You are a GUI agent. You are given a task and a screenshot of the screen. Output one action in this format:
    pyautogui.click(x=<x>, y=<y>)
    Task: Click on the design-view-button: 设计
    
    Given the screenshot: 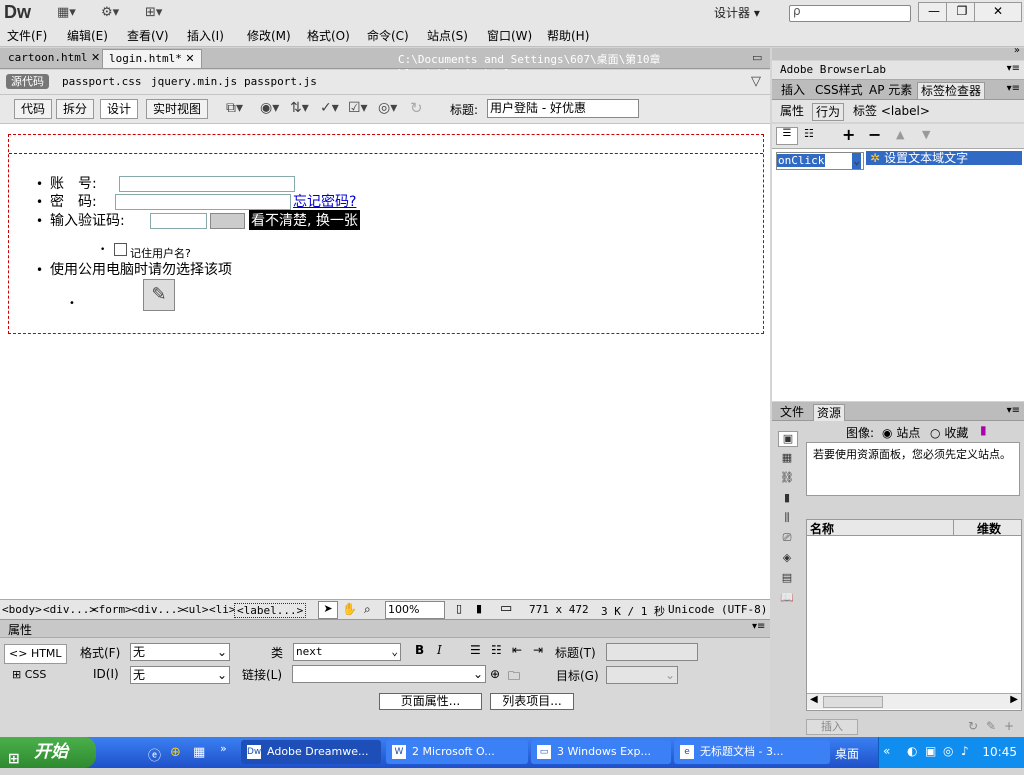 What is the action you would take?
    pyautogui.click(x=119, y=109)
    